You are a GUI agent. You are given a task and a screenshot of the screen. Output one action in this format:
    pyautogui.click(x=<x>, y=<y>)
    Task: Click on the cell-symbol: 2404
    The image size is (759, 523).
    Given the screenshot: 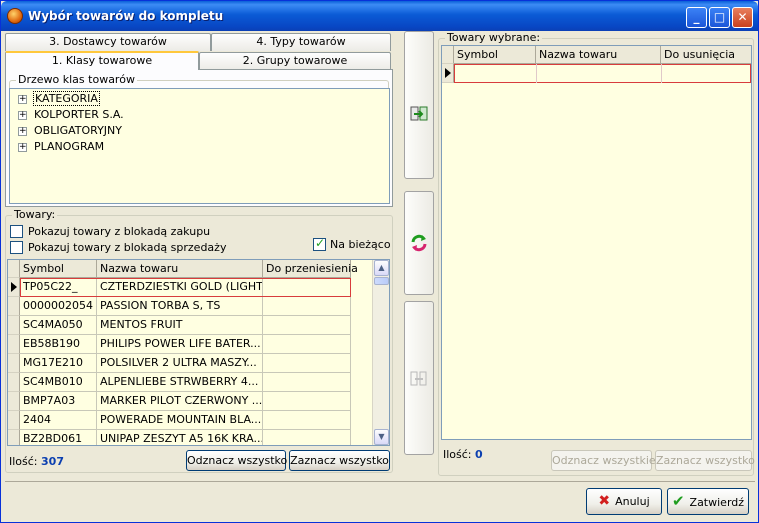 What is the action you would take?
    pyautogui.click(x=58, y=420)
    